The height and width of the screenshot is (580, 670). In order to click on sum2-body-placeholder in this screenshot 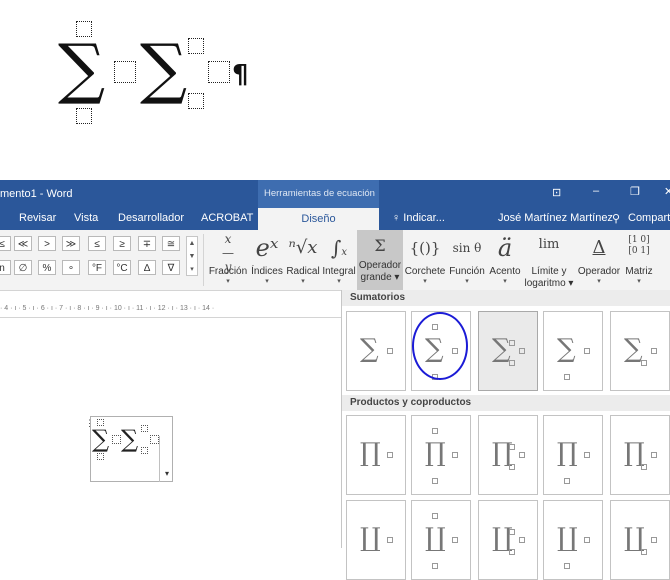, I will do `click(219, 72)`.